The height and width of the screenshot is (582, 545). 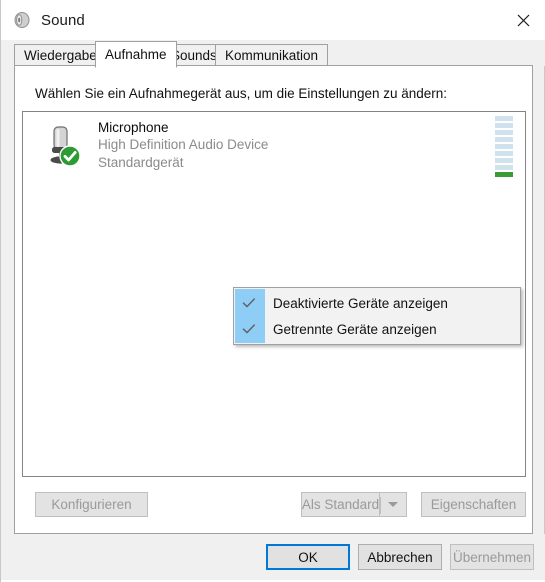 I want to click on ok-button: OK, so click(x=308, y=557).